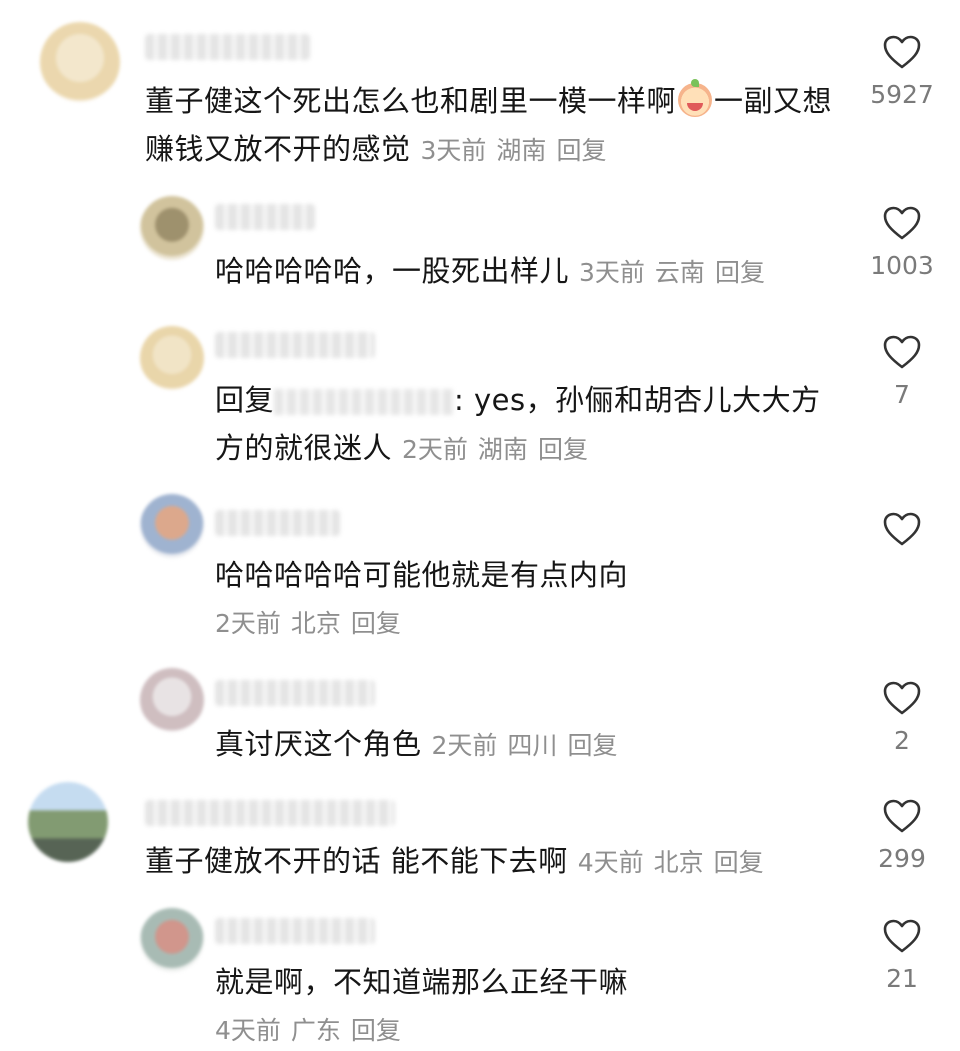 This screenshot has width=960, height=1051. I want to click on comment-meta: 2天前 四川 回复, so click(530, 745).